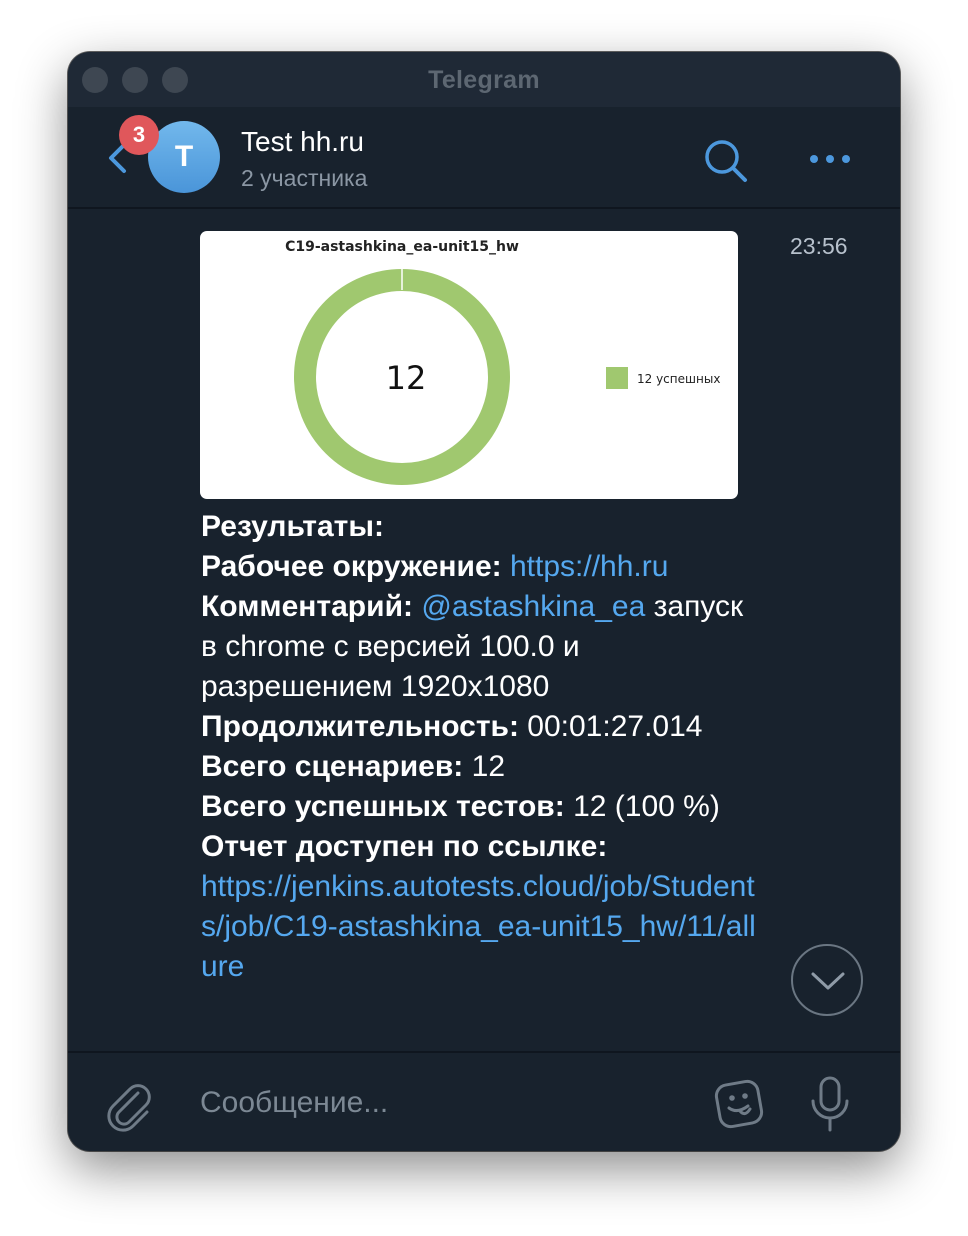 Image resolution: width=968 pixels, height=1236 pixels. I want to click on unread-badge: 3, so click(139, 135).